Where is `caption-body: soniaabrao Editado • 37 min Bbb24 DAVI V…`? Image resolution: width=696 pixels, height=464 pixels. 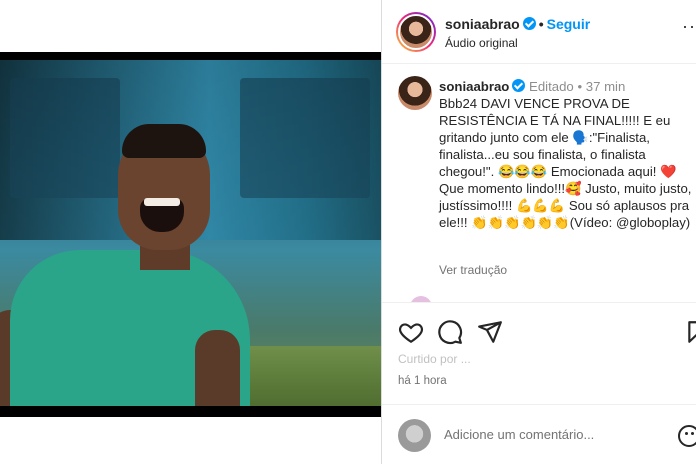 caption-body: soniaabrao Editado • 37 min Bbb24 DAVI V… is located at coordinates (567, 154).